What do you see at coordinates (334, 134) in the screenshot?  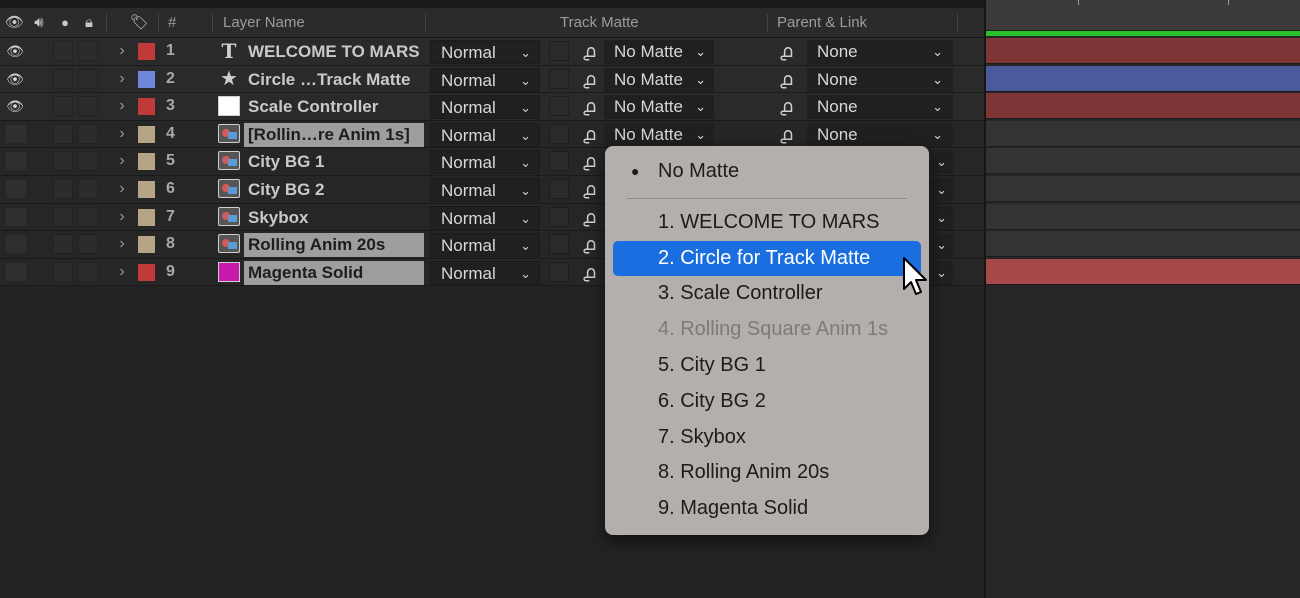 I see `layer-name: [Rollin…re Anim 1s]` at bounding box center [334, 134].